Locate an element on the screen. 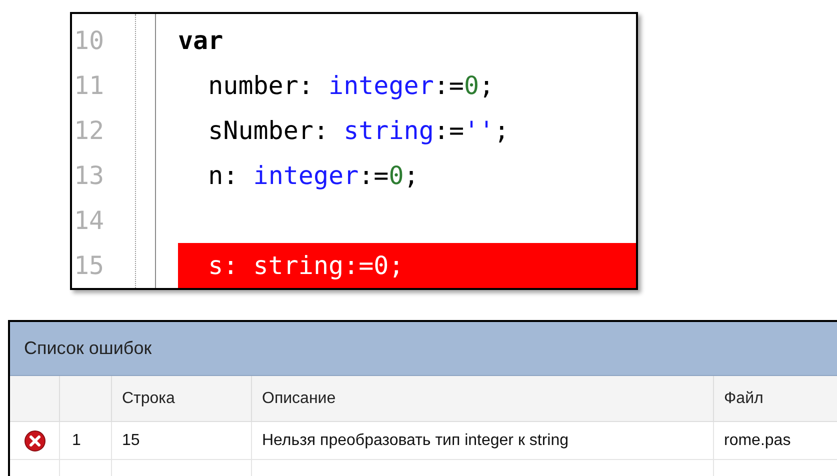 This screenshot has width=837, height=476. error-icon is located at coordinates (35, 441).